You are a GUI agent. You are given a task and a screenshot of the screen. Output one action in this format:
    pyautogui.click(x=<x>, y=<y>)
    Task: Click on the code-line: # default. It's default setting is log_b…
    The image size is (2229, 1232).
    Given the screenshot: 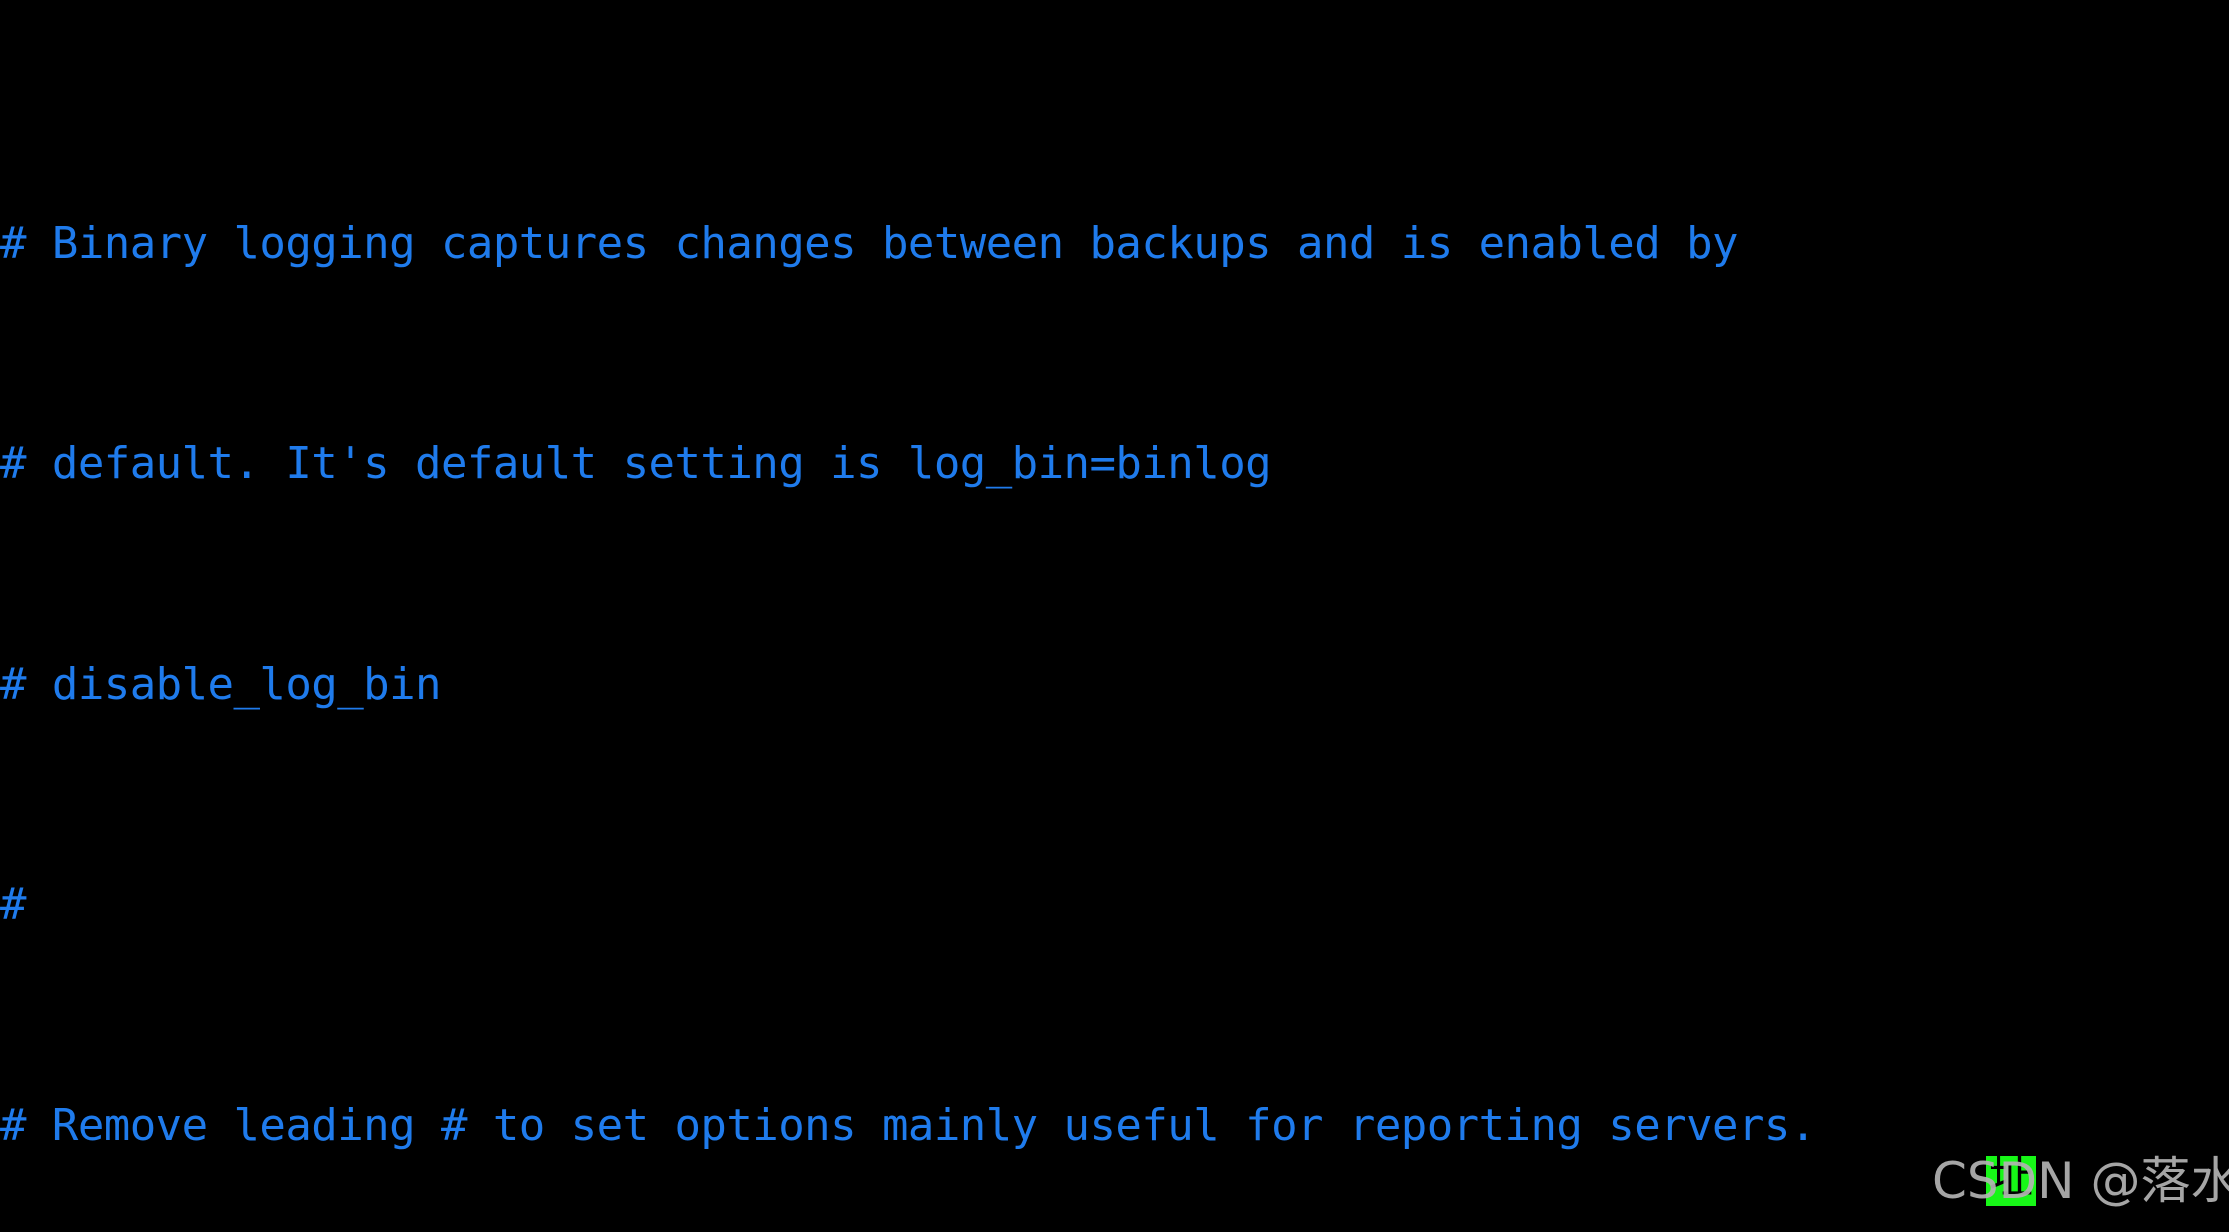 What is the action you would take?
    pyautogui.click(x=636, y=463)
    